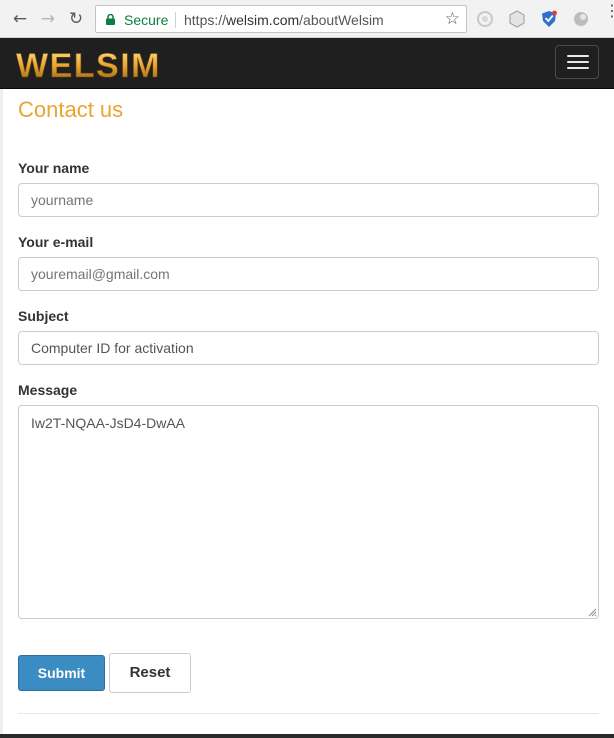  I want to click on browser-menu-icon: ⋮, so click(609, 11).